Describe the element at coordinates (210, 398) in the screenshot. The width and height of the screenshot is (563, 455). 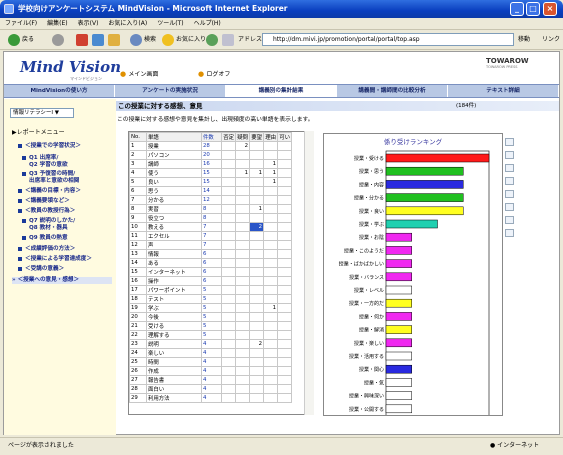
I see `table-row: 29 利用方法 4` at that location.